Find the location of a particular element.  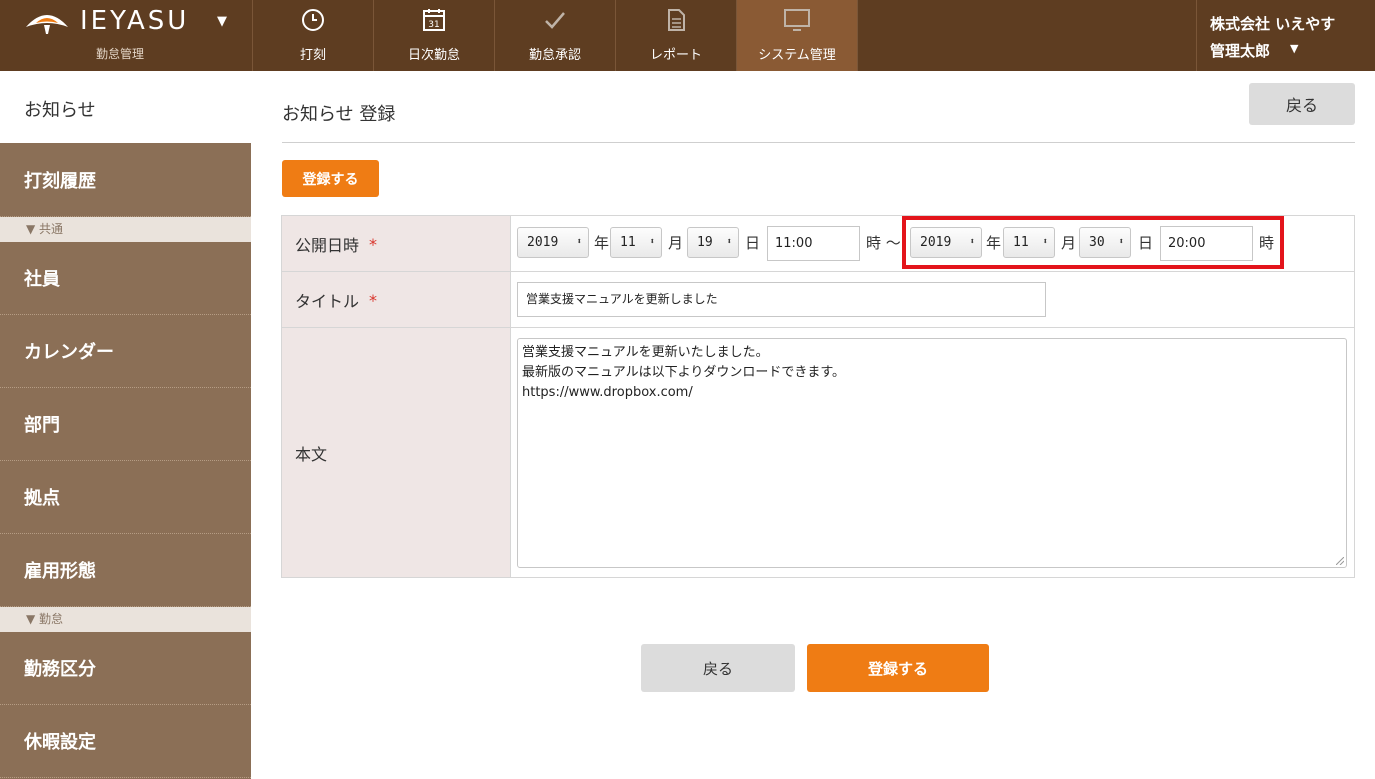

start-day-select: 19 ⬍ is located at coordinates (713, 242).